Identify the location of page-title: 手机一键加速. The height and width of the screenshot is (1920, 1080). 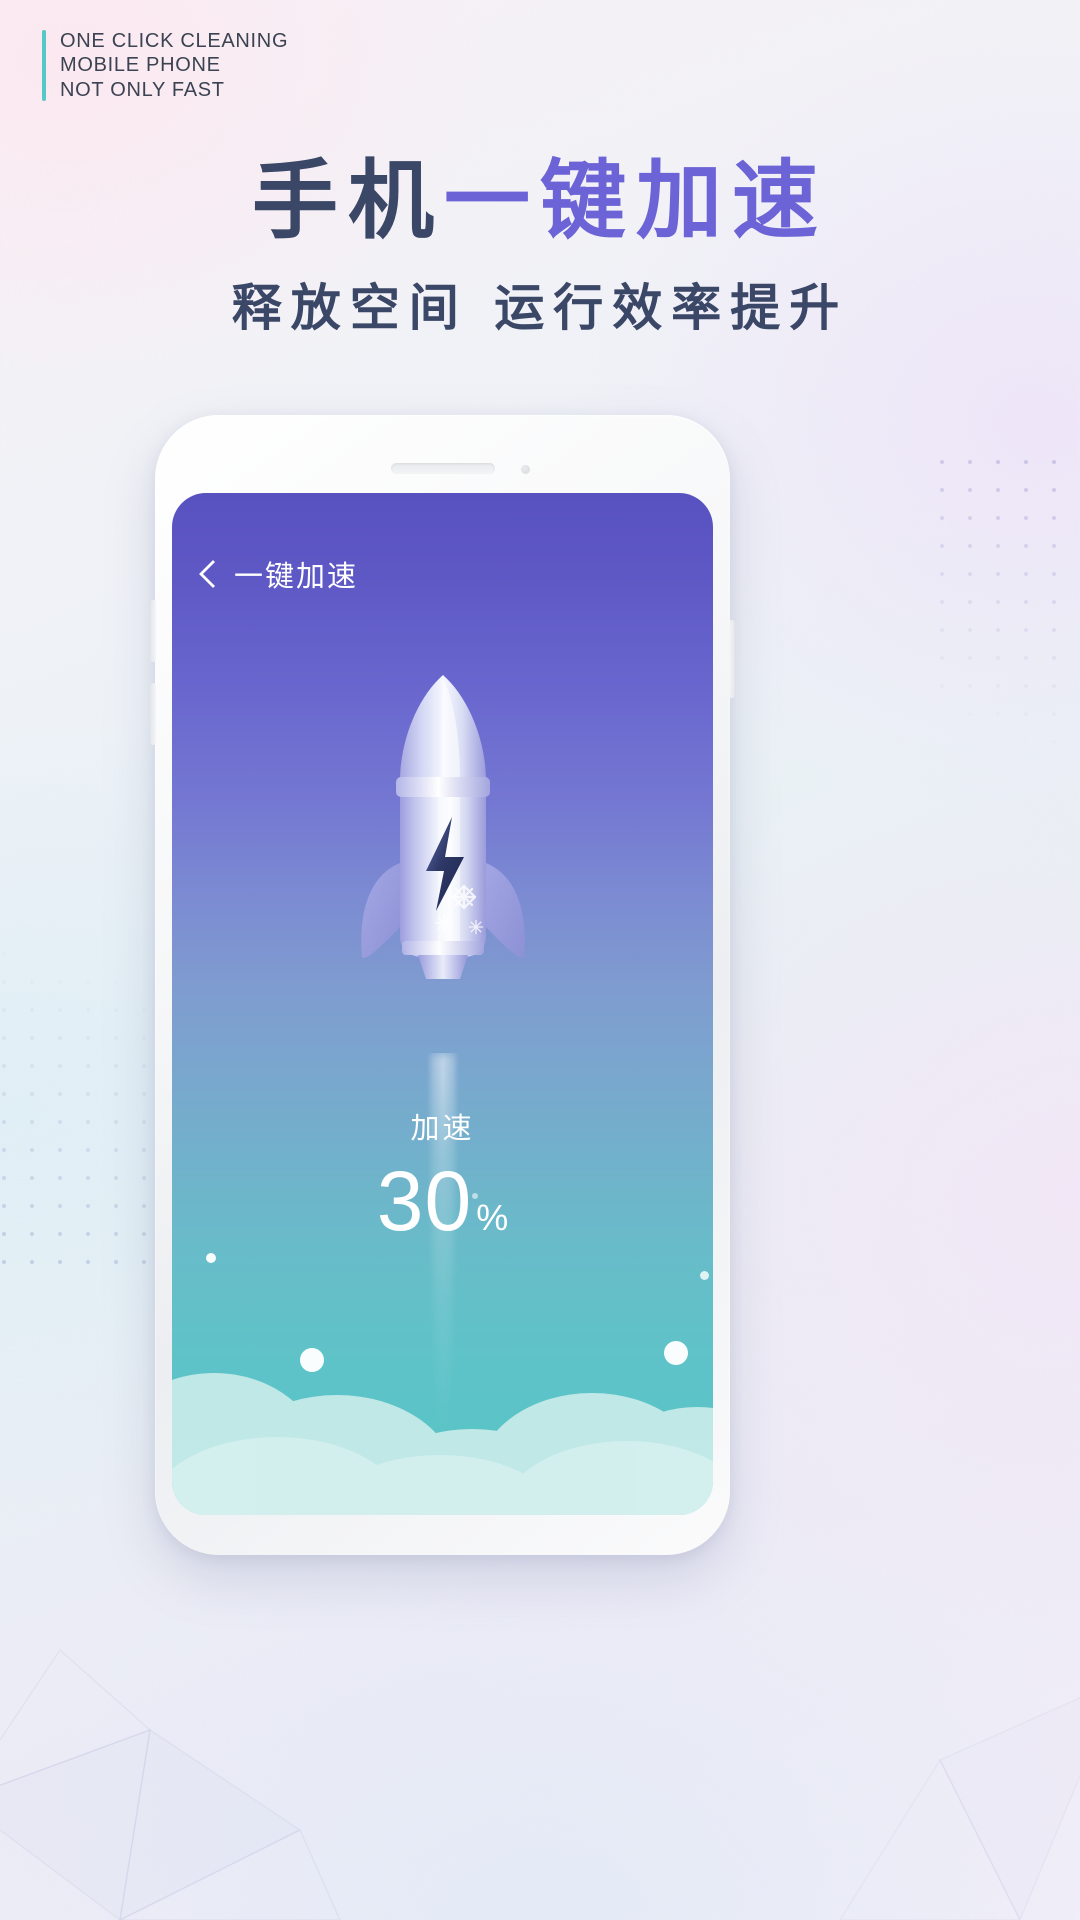
(540, 201).